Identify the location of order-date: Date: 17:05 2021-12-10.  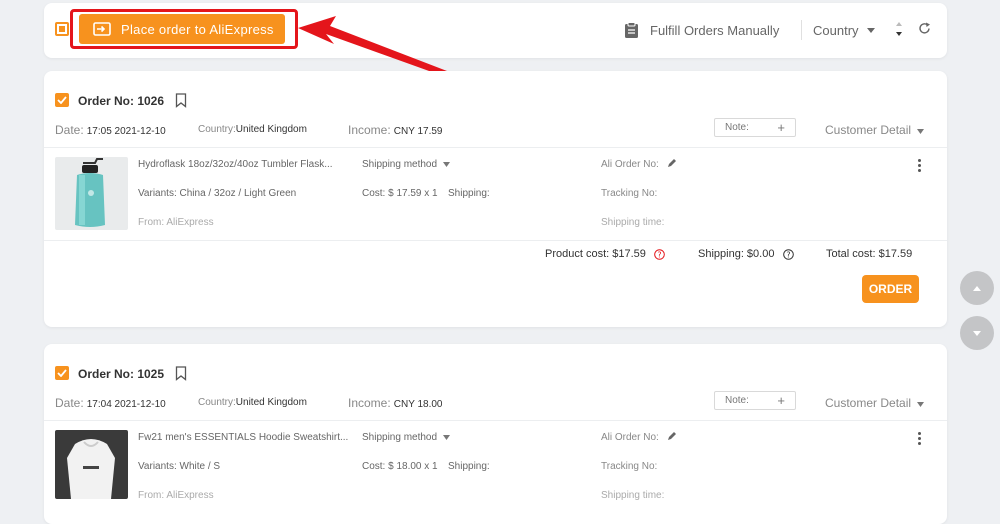
(110, 130).